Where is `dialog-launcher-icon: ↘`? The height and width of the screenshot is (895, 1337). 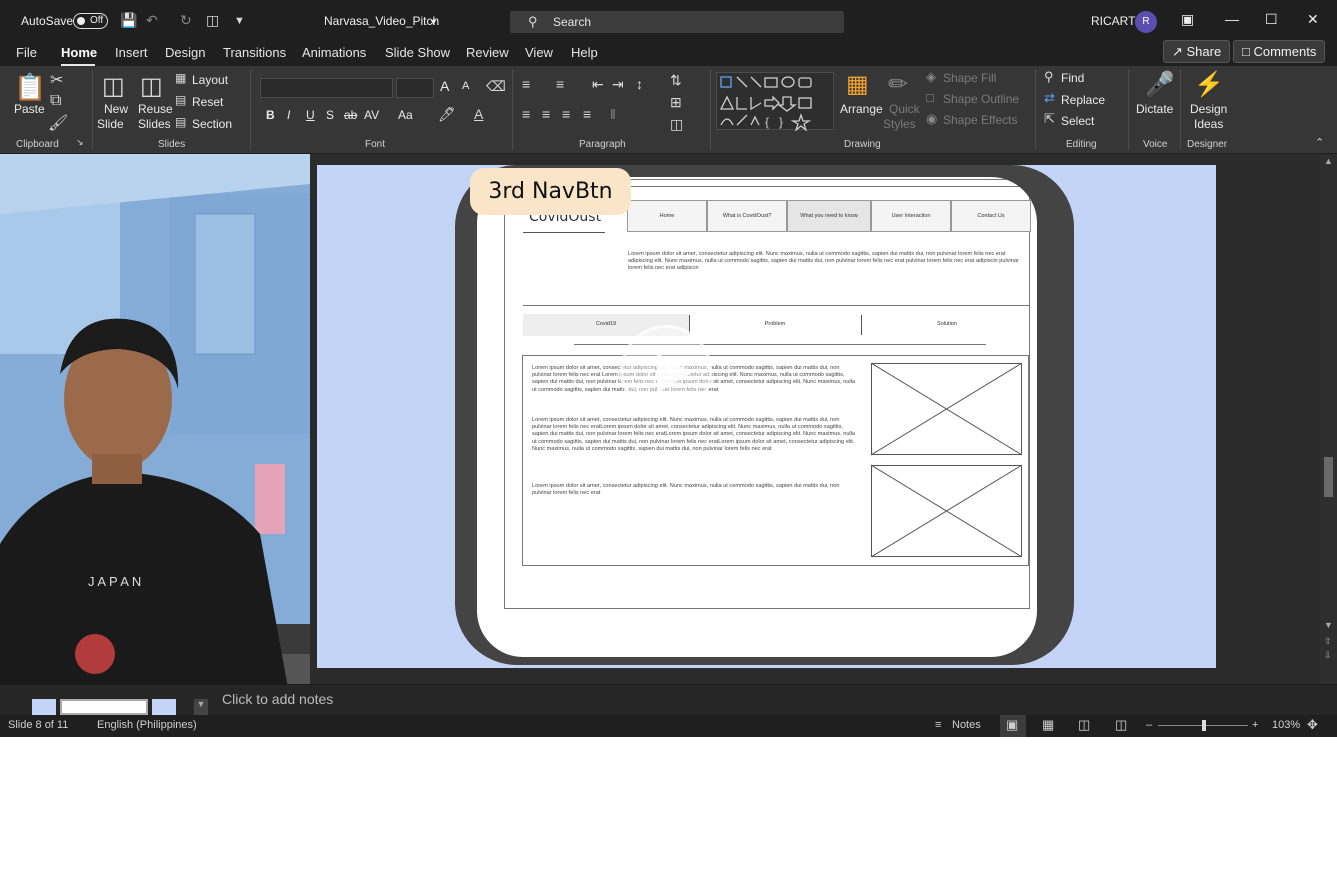
dialog-launcher-icon: ↘ is located at coordinates (80, 142).